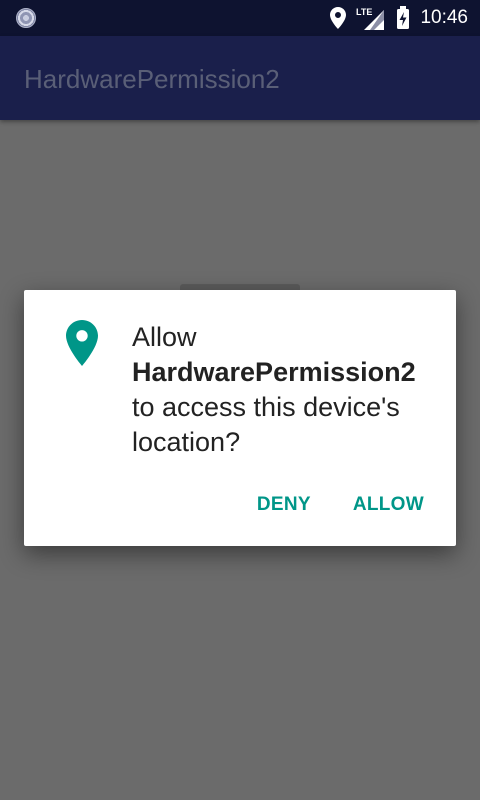  What do you see at coordinates (284, 505) in the screenshot?
I see `deny-button: DENY` at bounding box center [284, 505].